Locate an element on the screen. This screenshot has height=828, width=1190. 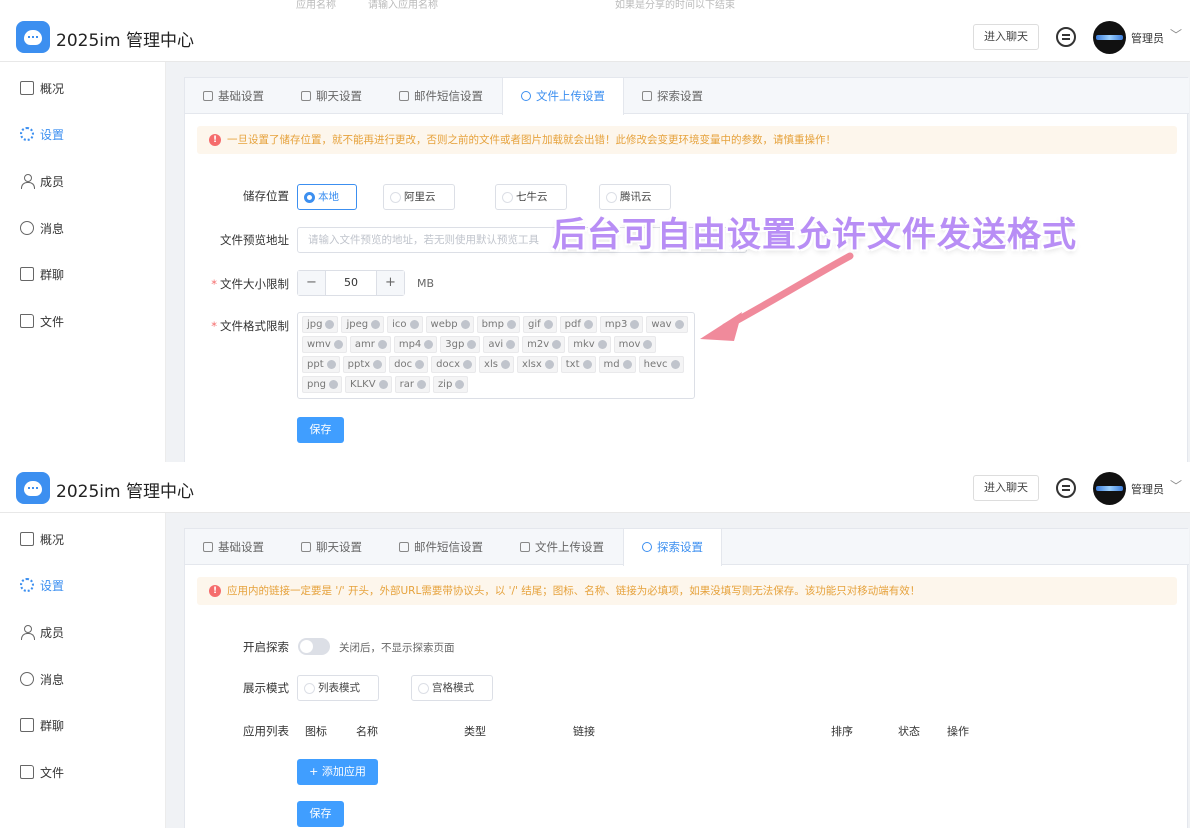
sidebar-item-label: 概况 is located at coordinates (52, 539).